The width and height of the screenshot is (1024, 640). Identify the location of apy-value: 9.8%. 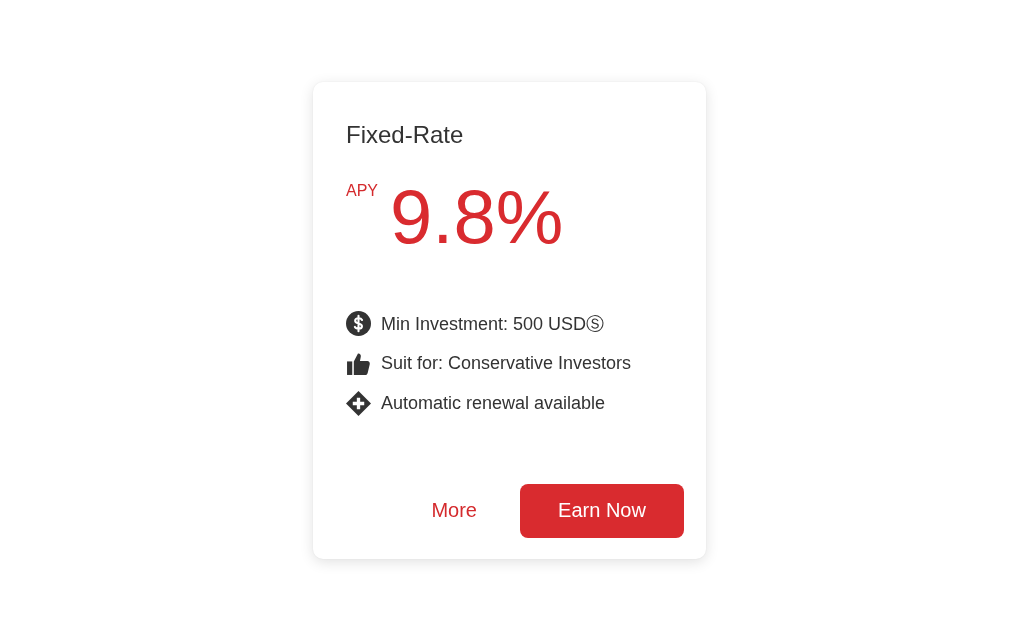
(477, 216).